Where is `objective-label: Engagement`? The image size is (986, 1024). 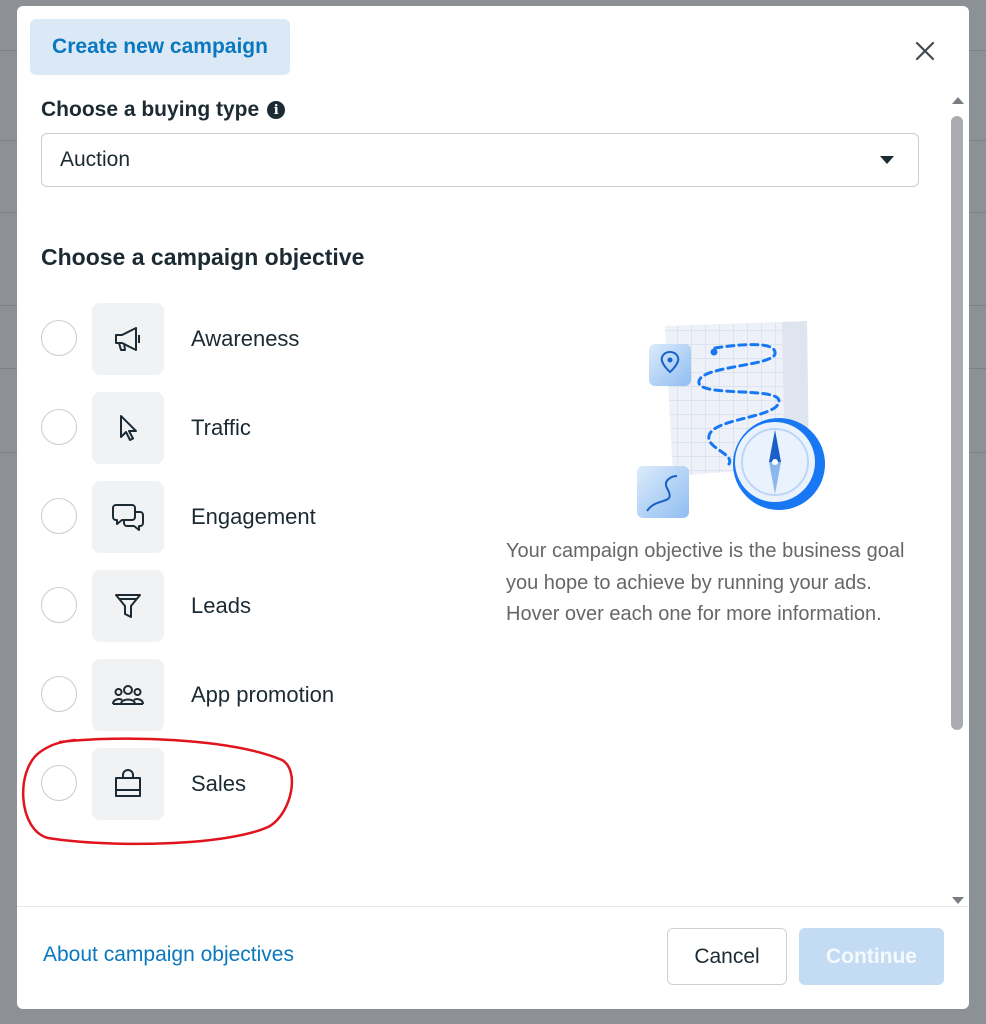 objective-label: Engagement is located at coordinates (253, 516).